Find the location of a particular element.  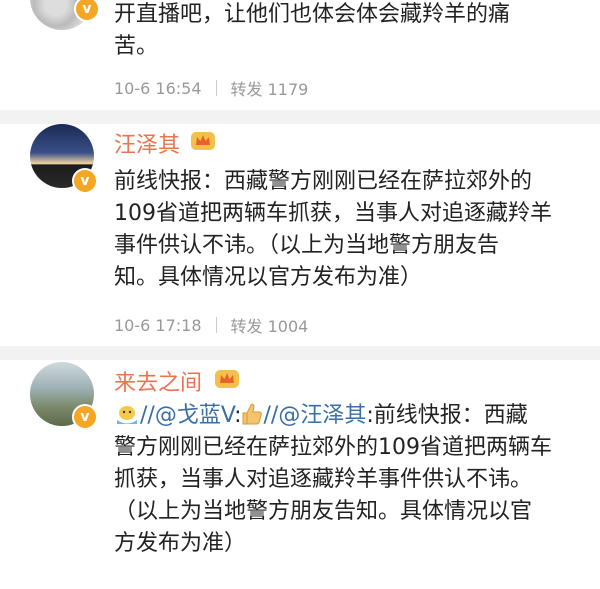

post-text-line: 前线快报：西藏警方刚刚已经在萨拉郊外的 is located at coordinates (323, 181).